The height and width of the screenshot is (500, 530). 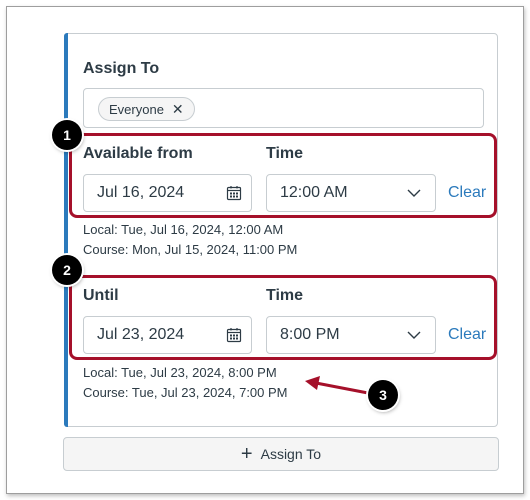 I want to click on available-time-label: Time, so click(x=285, y=153).